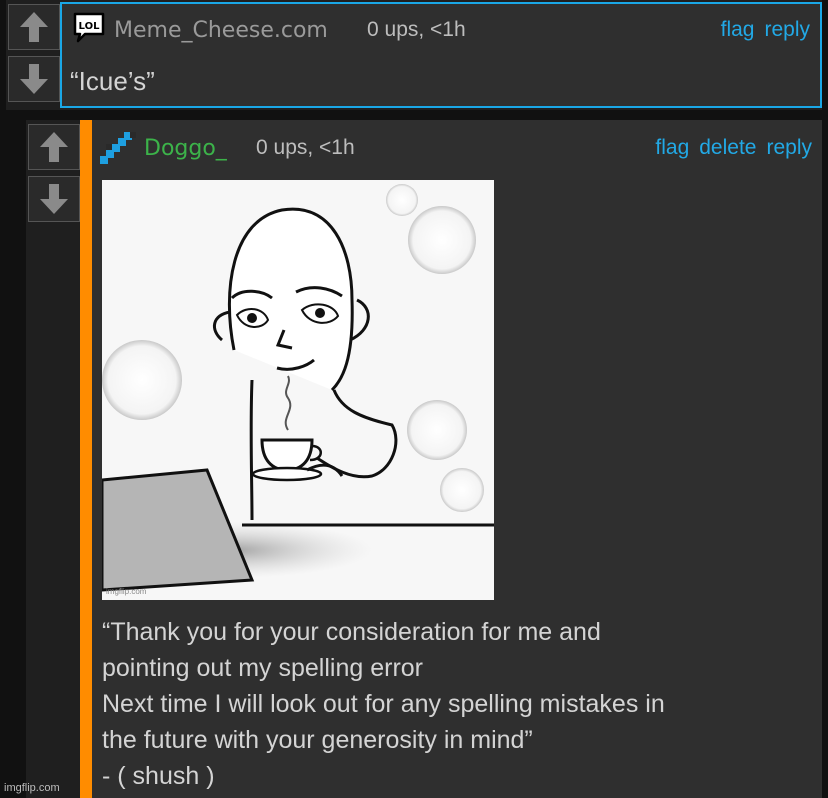 This screenshot has height=798, width=828. I want to click on lol-speech-bubble-icon: LOL, so click(89, 30).